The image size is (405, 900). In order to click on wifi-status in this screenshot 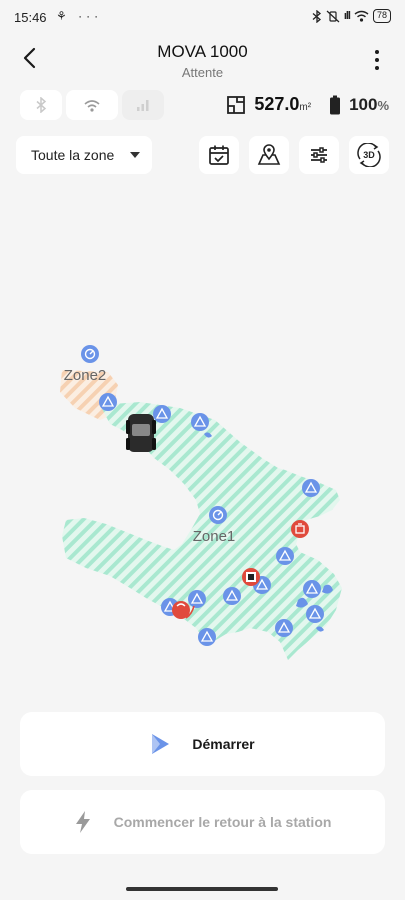, I will do `click(92, 105)`.